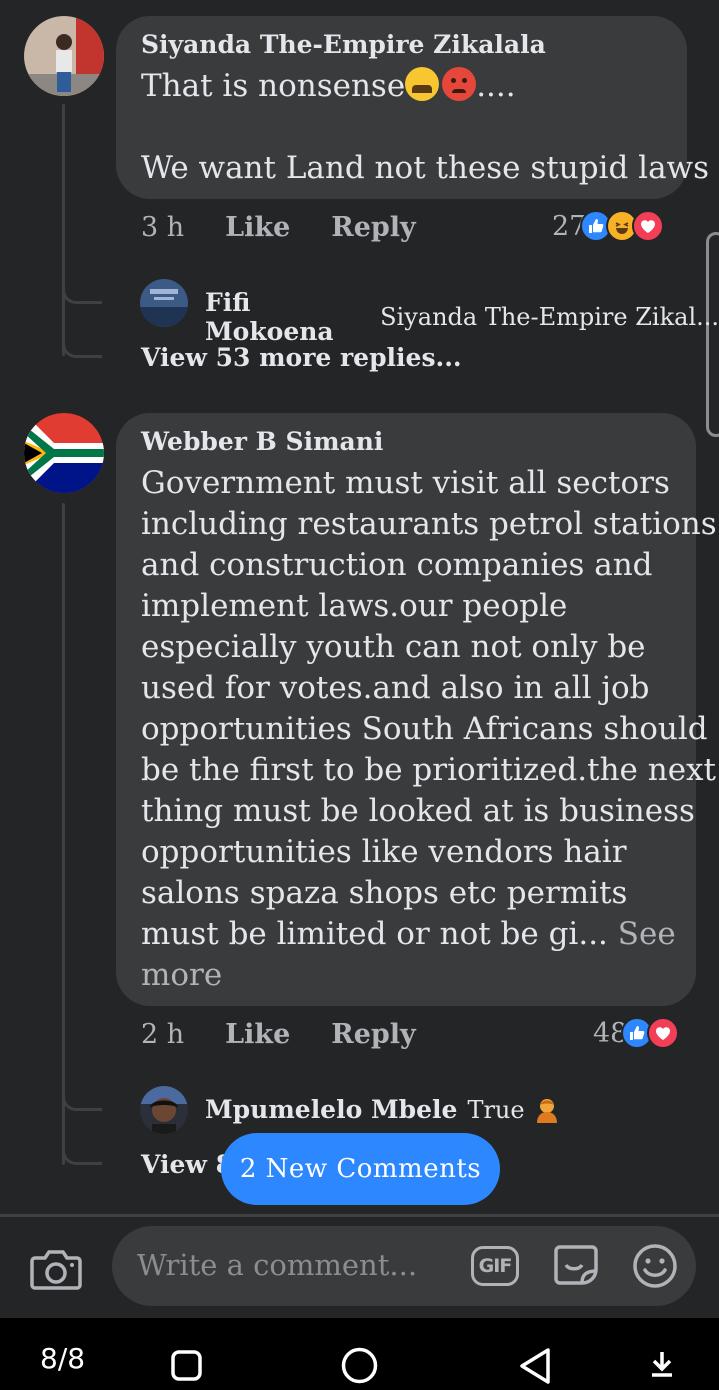 The height and width of the screenshot is (1390, 719). I want to click on reply-text: True, so click(496, 1109).